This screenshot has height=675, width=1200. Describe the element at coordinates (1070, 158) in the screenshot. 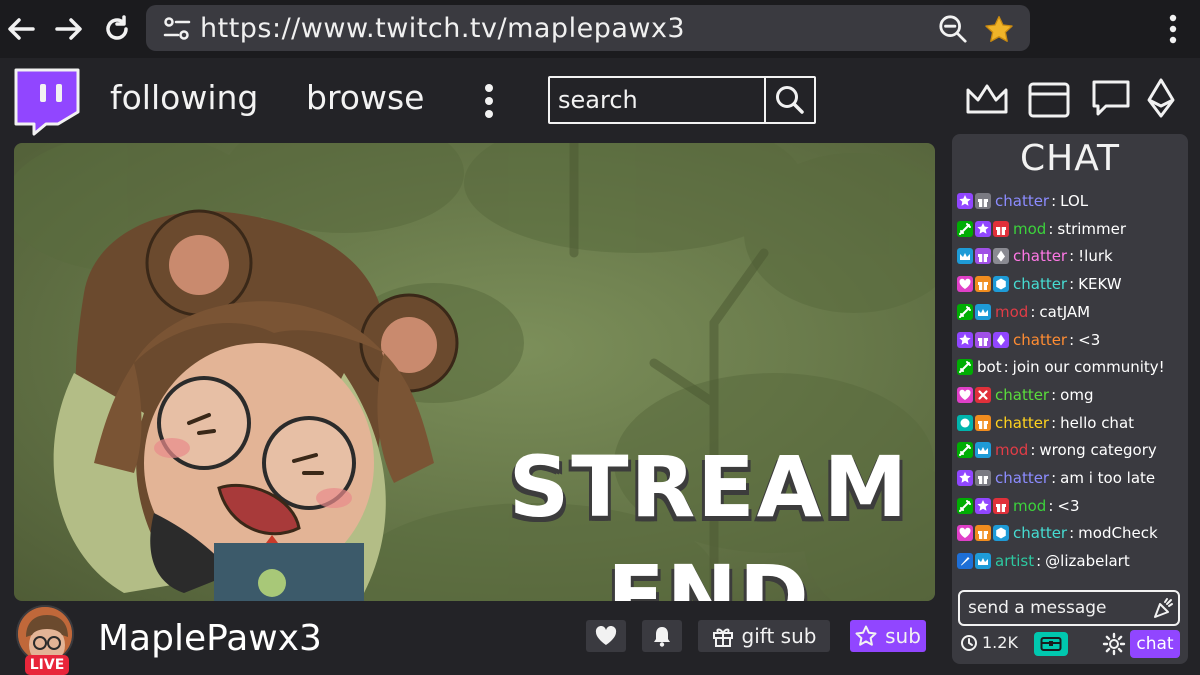

I see `chat-title: CHAT` at that location.